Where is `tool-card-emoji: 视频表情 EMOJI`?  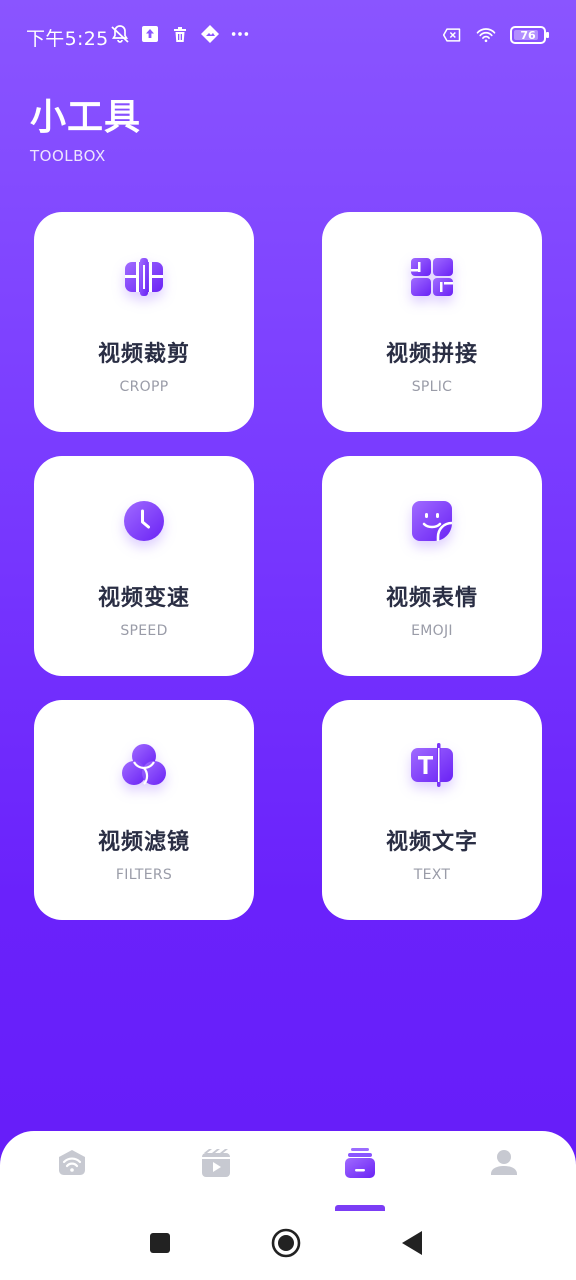 tool-card-emoji: 视频表情 EMOJI is located at coordinates (432, 566).